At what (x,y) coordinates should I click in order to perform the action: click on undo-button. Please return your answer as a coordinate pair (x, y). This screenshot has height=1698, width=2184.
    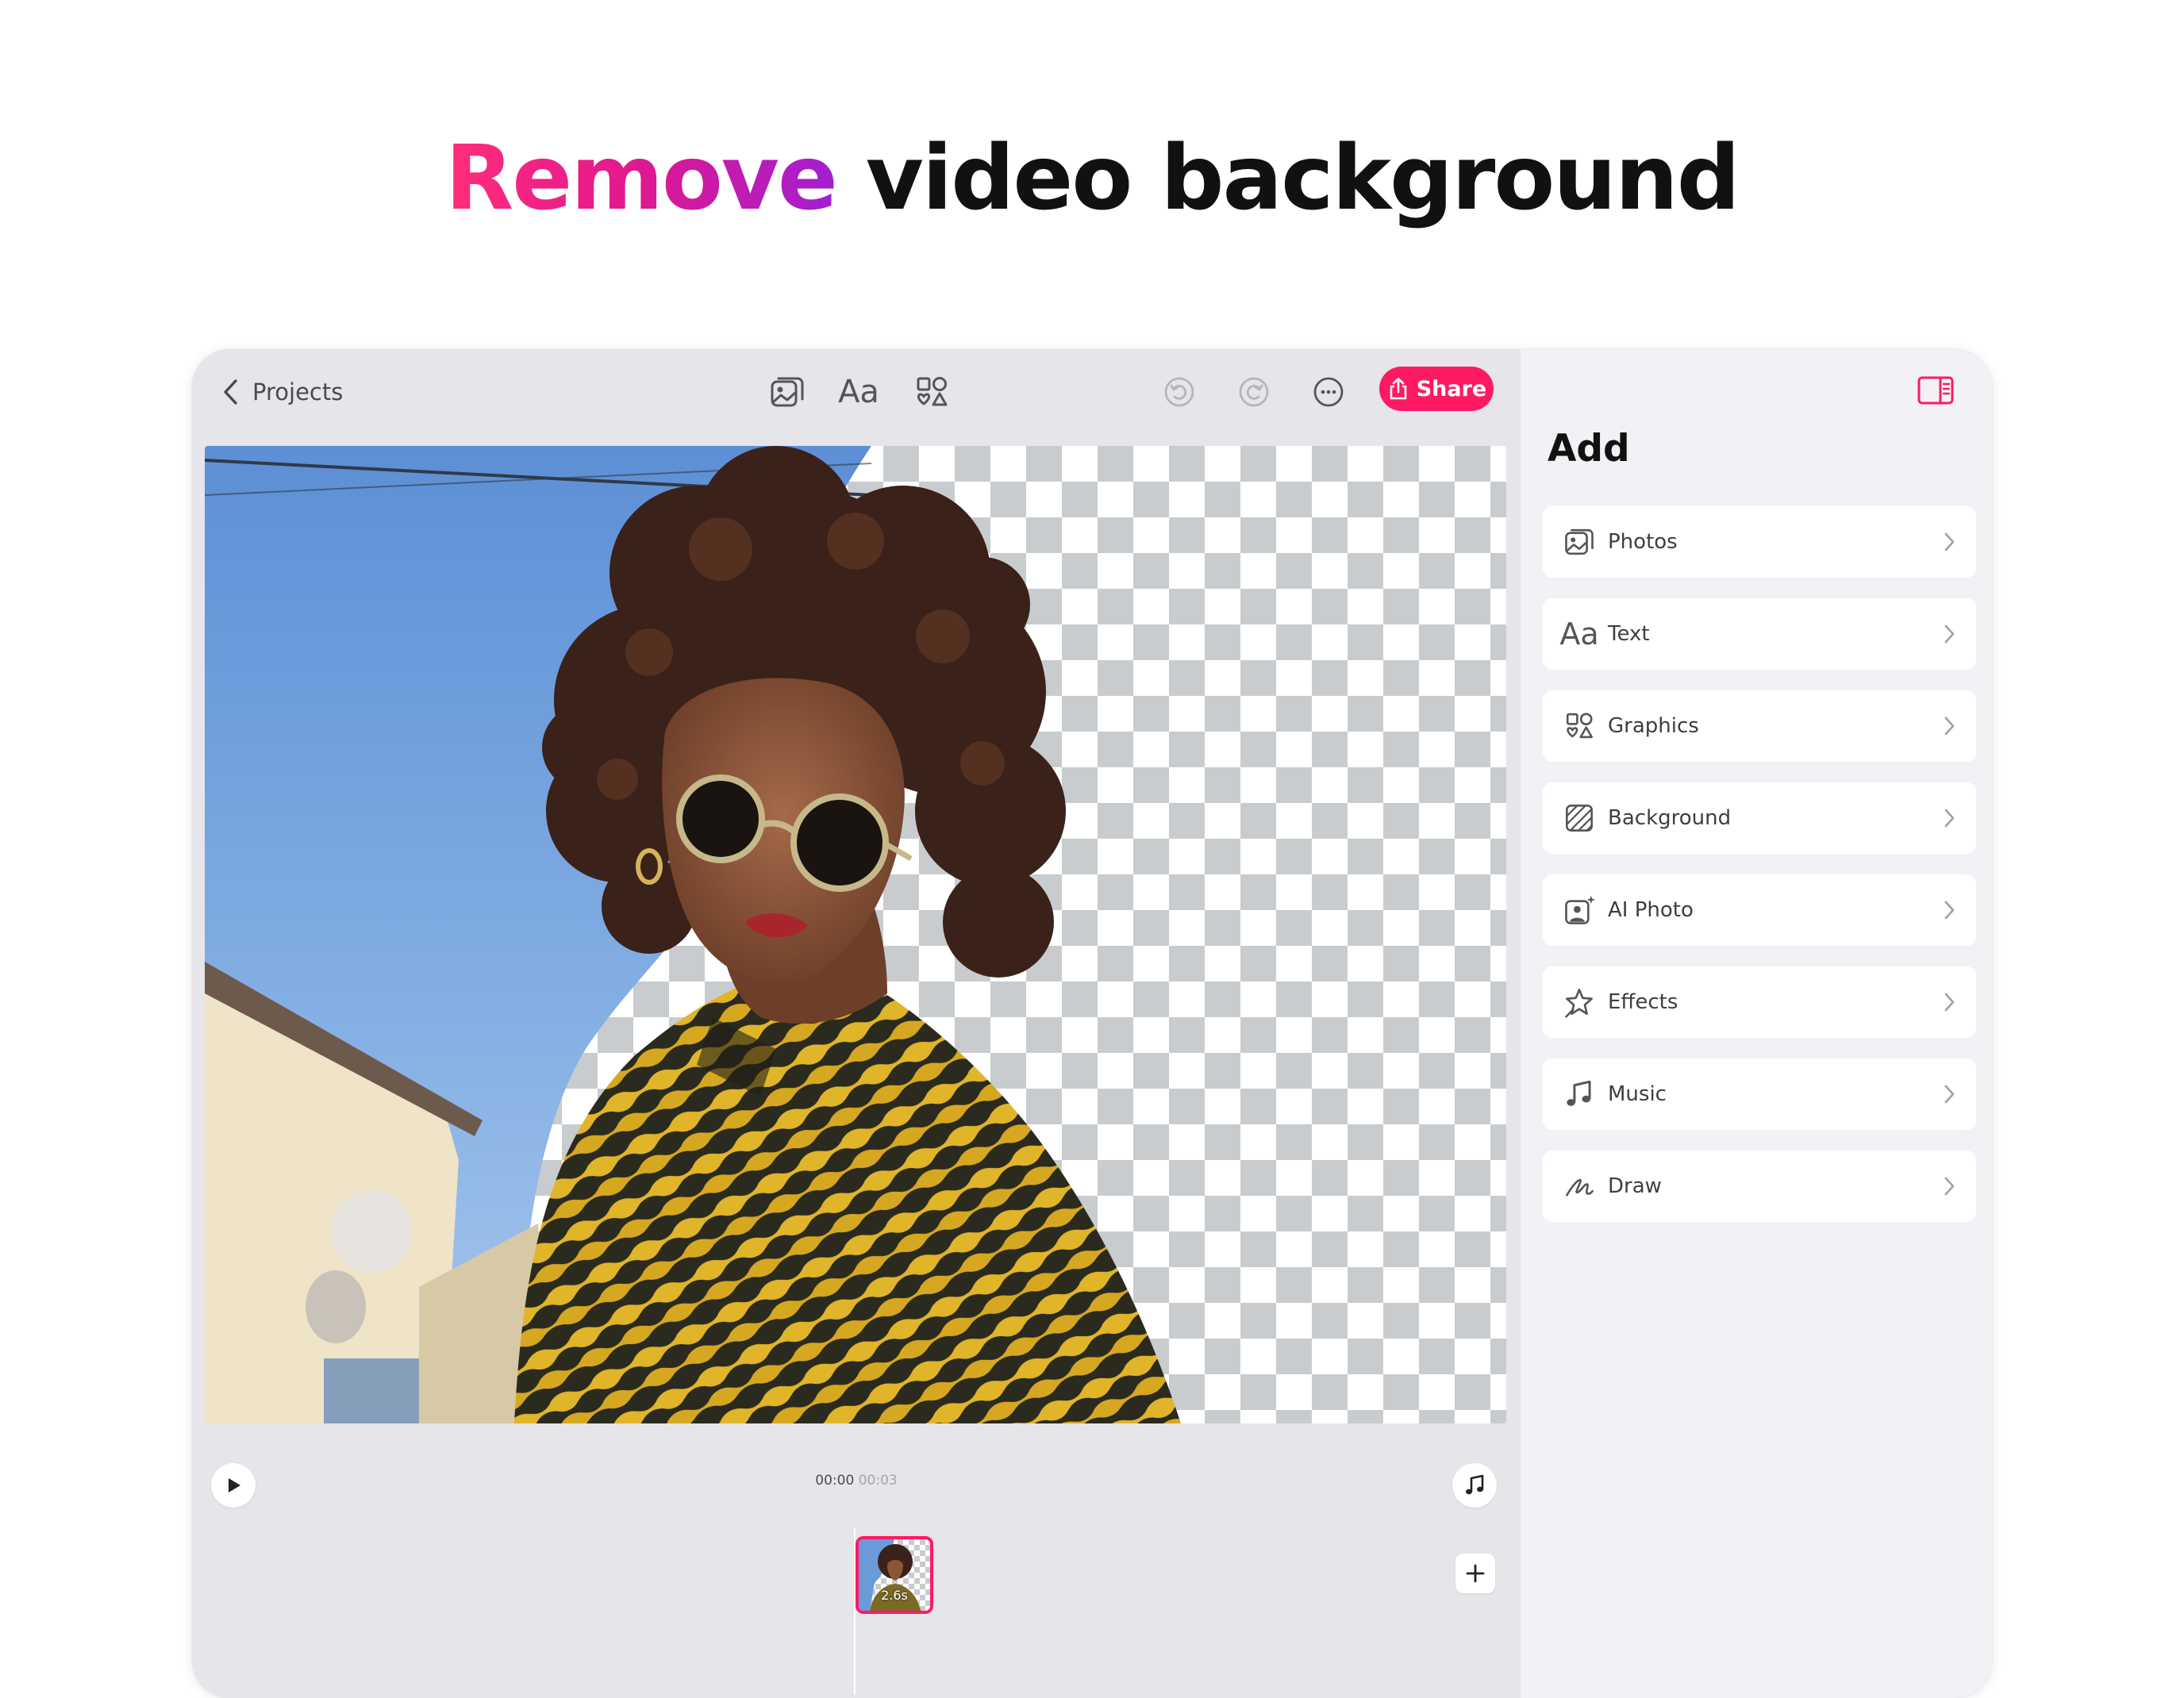
    Looking at the image, I should click on (1179, 392).